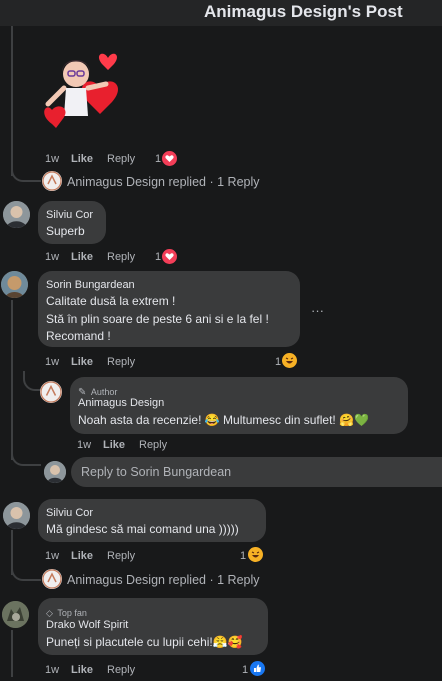  Describe the element at coordinates (104, 392) in the screenshot. I see `badge-label: Author` at that location.